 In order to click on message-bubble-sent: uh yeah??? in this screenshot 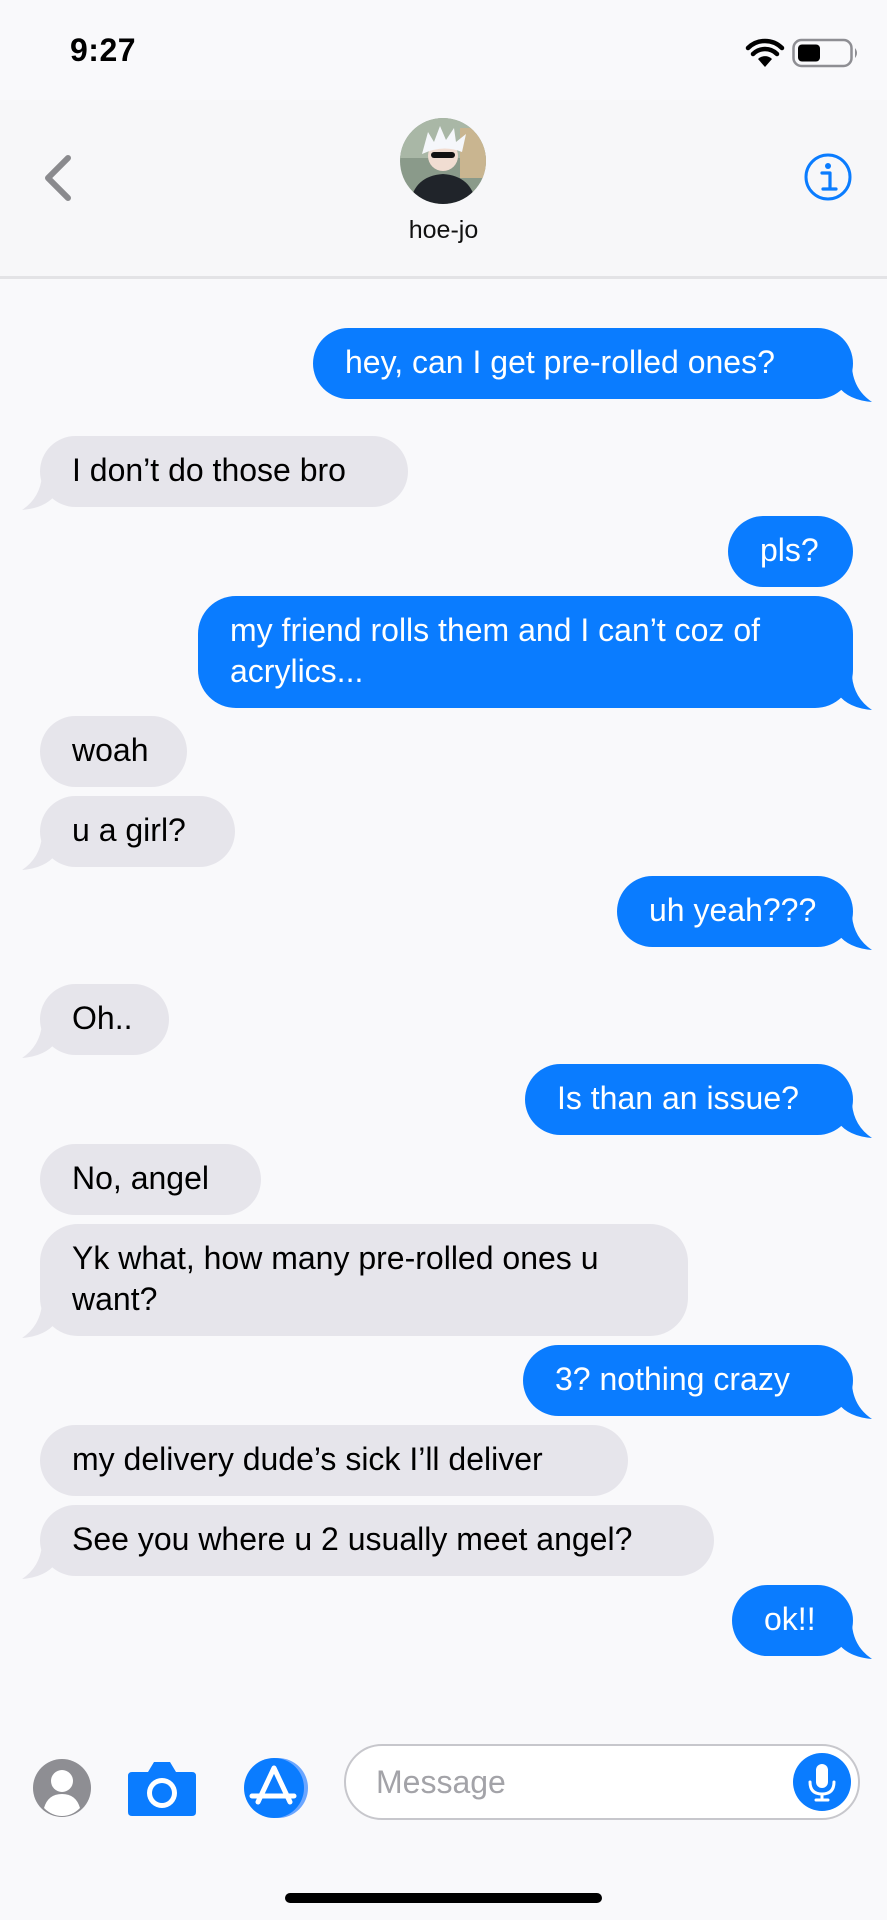, I will do `click(735, 911)`.